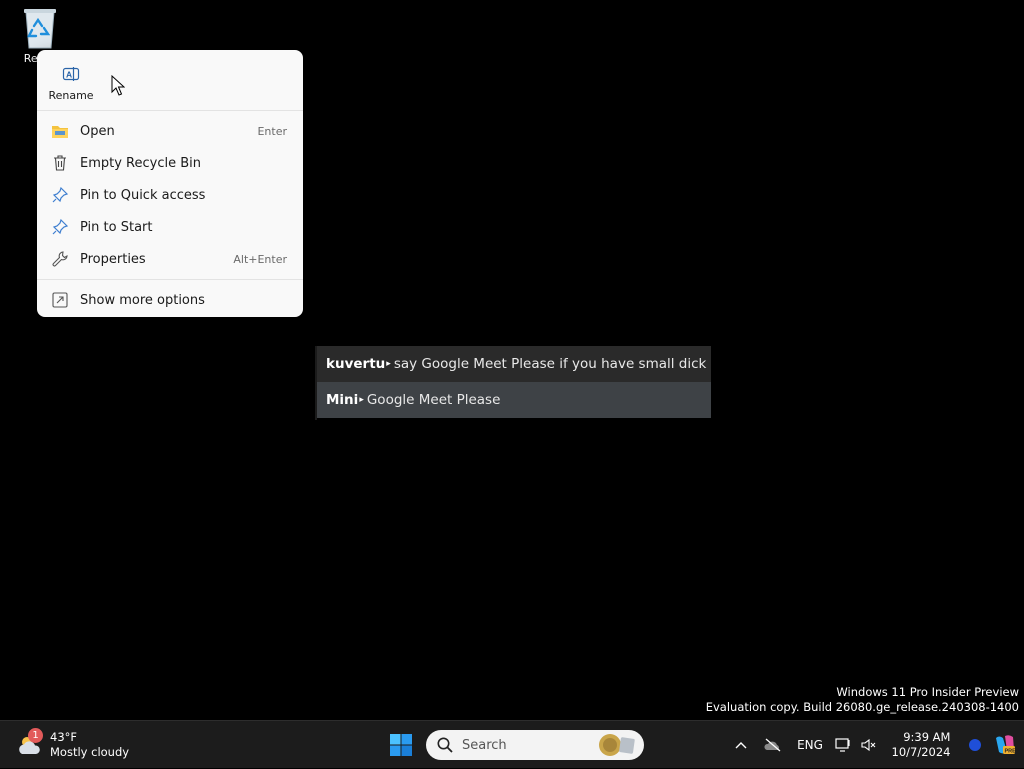  I want to click on chat-username: kuvertu, so click(356, 364).